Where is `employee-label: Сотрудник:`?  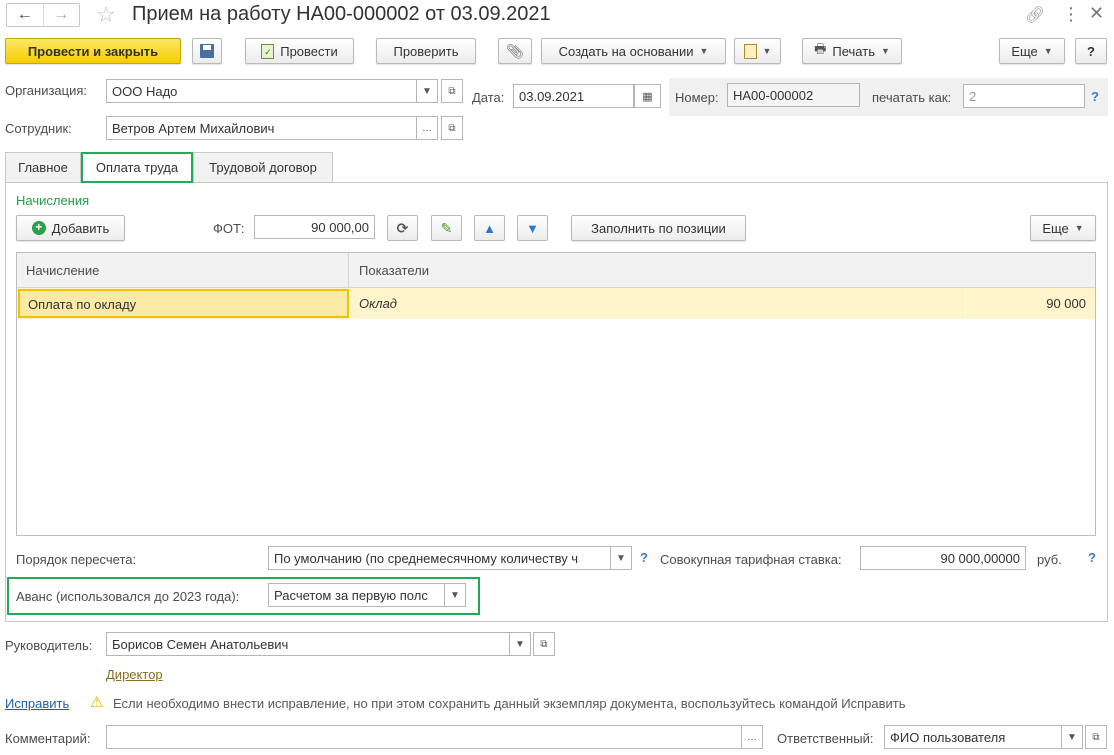 employee-label: Сотрудник: is located at coordinates (38, 128).